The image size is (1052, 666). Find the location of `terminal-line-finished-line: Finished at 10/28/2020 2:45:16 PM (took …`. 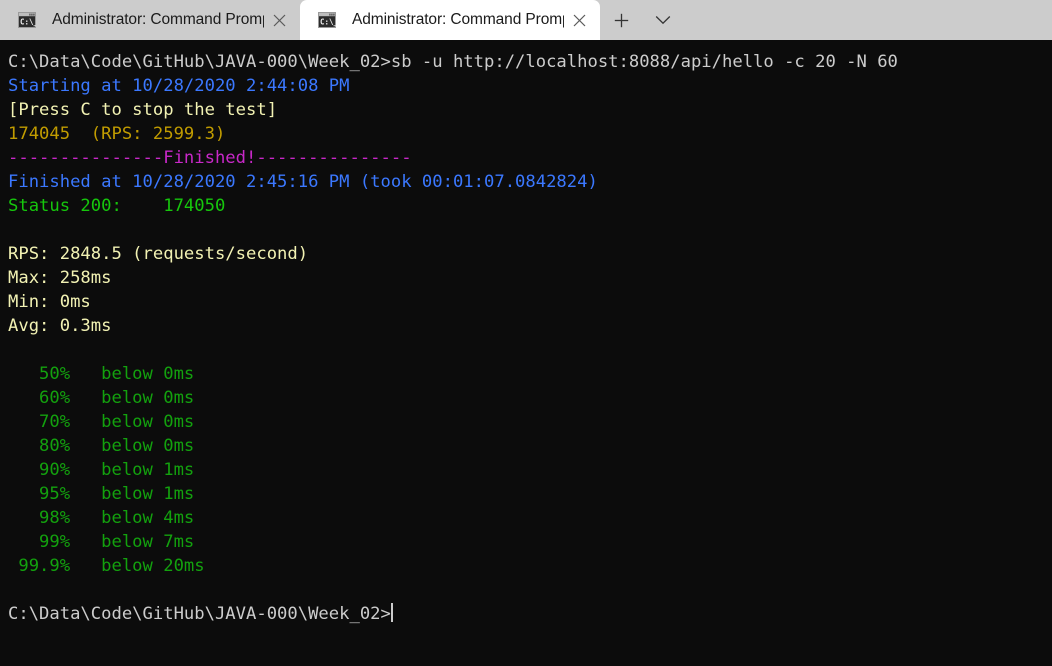

terminal-line-finished-line: Finished at 10/28/2020 2:45:16 PM (took … is located at coordinates (303, 182).